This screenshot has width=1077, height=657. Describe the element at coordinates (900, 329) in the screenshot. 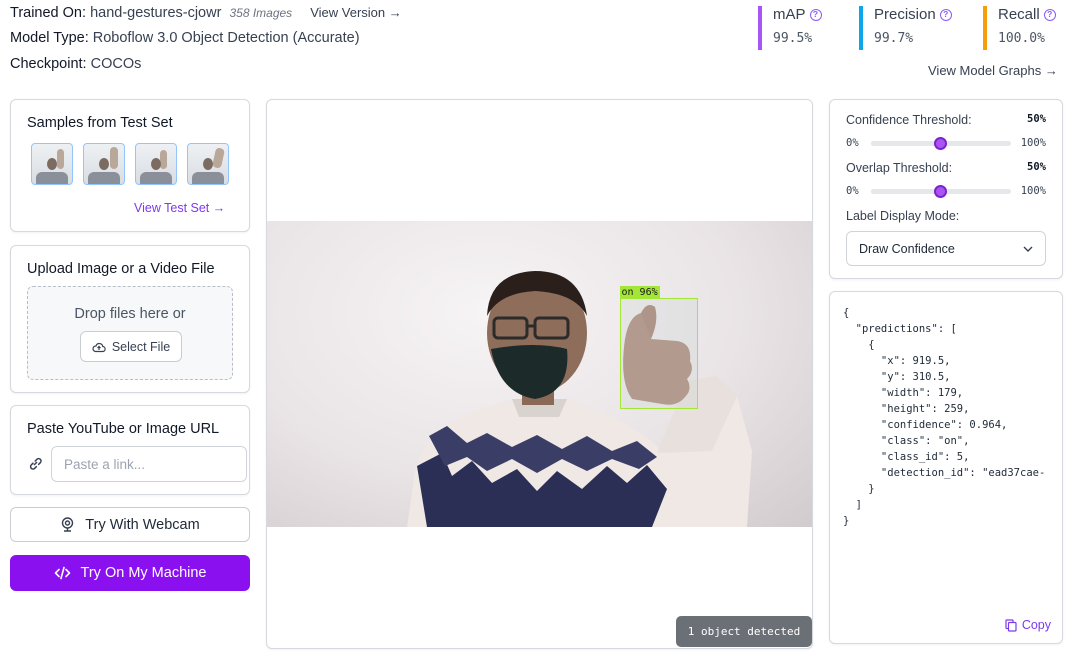

I see `json-line: "predictions": [` at that location.